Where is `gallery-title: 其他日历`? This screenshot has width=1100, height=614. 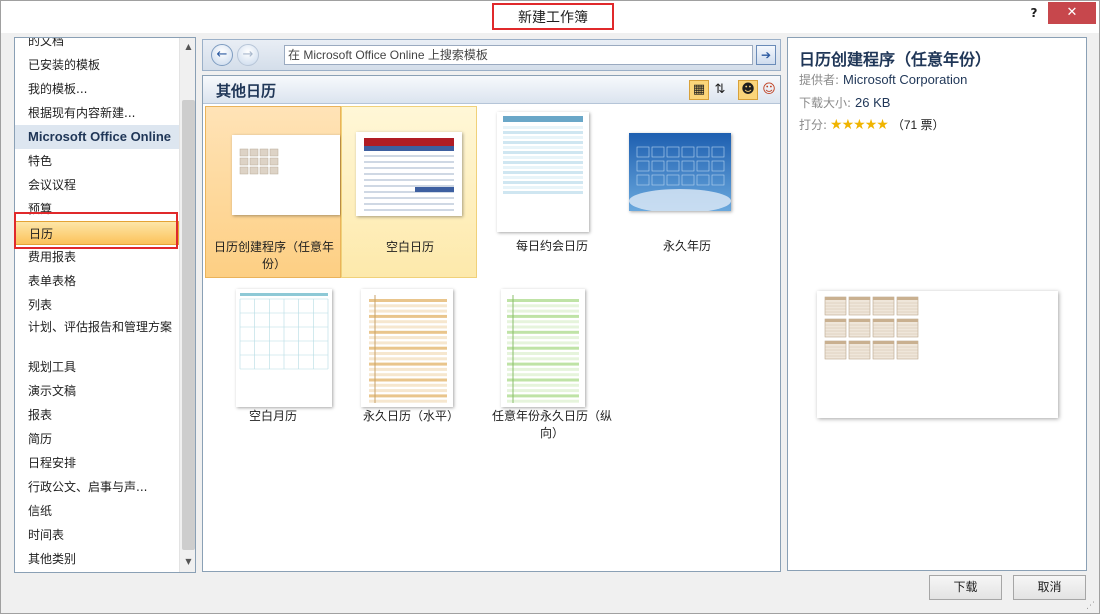 gallery-title: 其他日历 is located at coordinates (246, 91).